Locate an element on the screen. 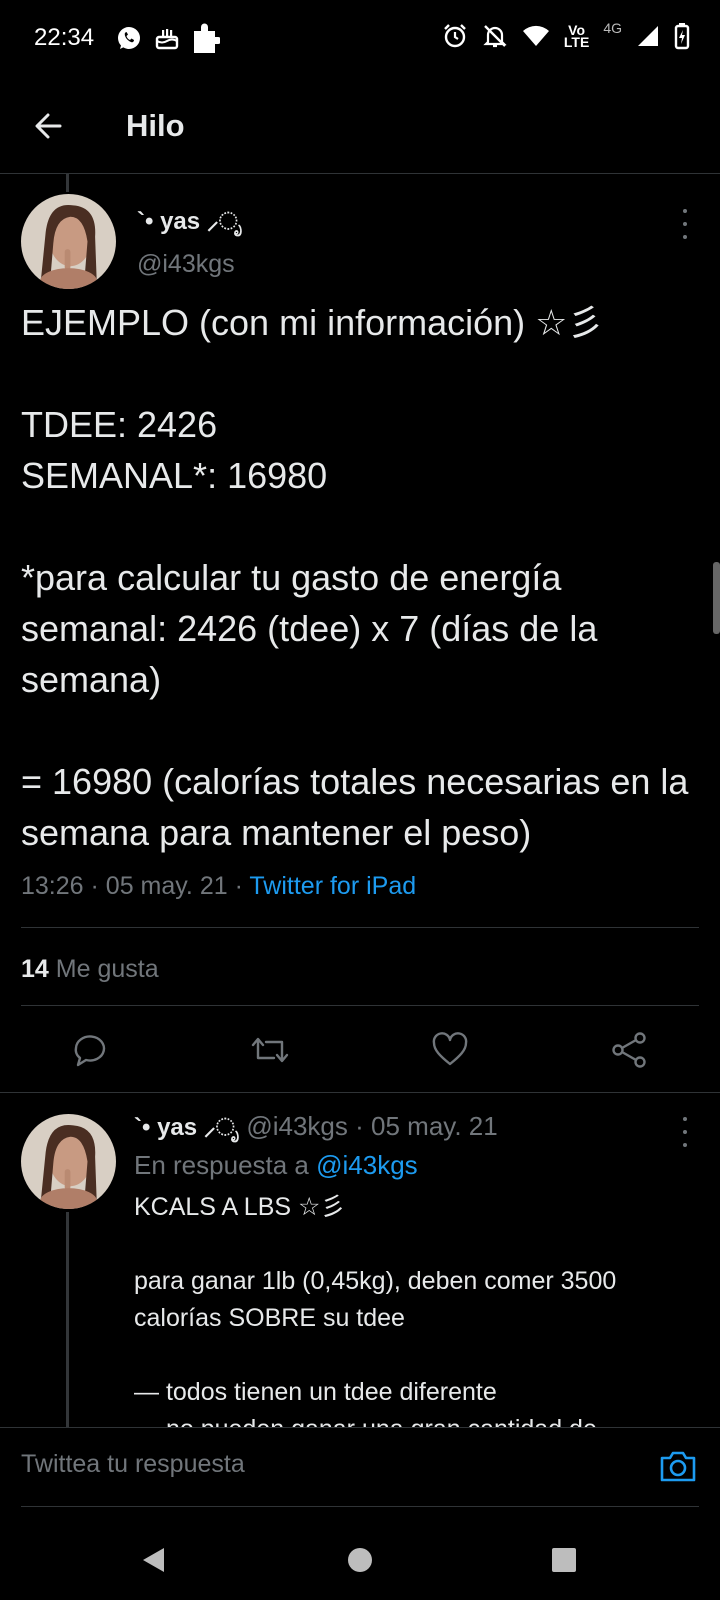 The width and height of the screenshot is (720, 1600). tweet-time: 13:26 is located at coordinates (52, 886).